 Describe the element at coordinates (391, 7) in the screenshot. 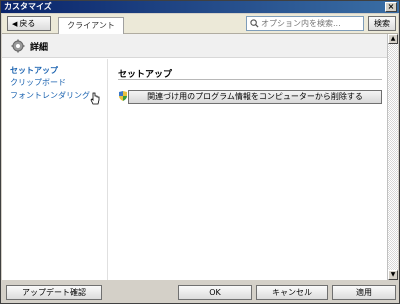

I see `close-button: ×` at that location.